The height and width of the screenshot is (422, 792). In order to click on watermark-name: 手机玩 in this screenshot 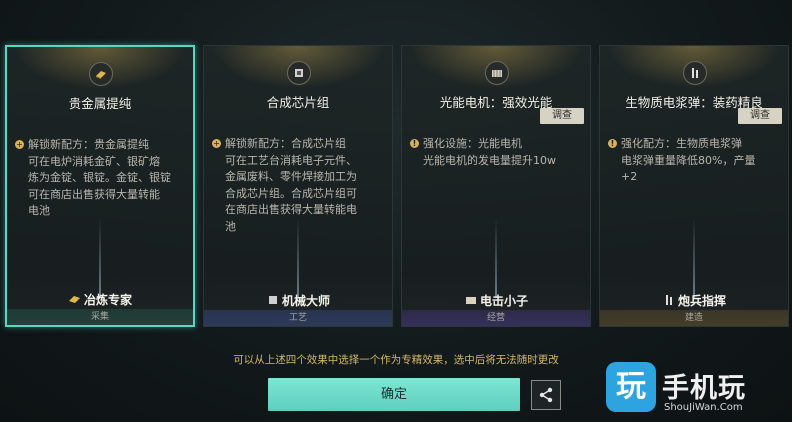, I will do `click(704, 388)`.